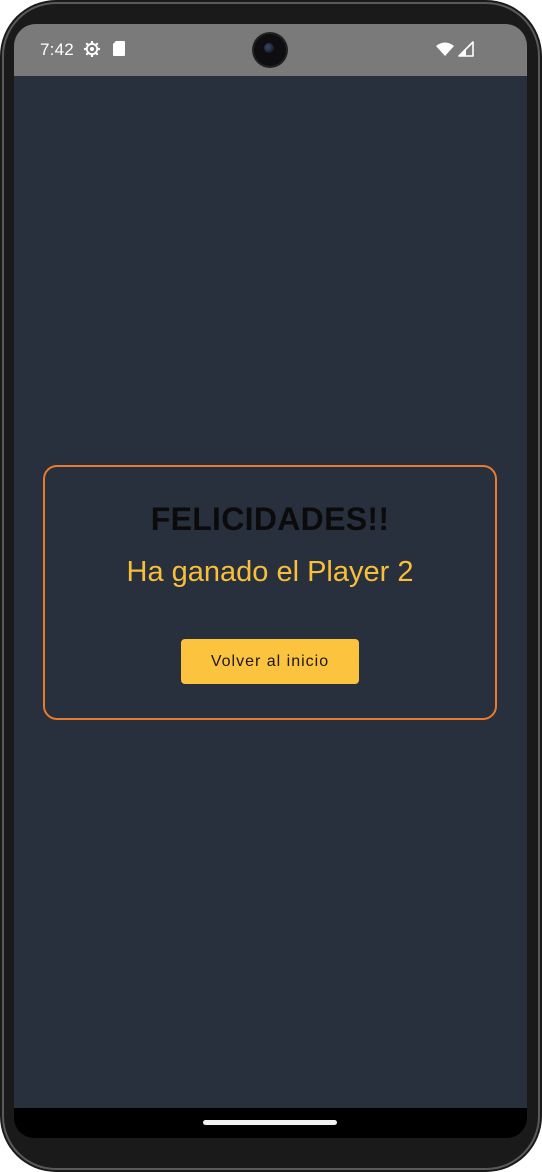  Describe the element at coordinates (270, 661) in the screenshot. I see `back-to-start-button: Volver al inicio` at that location.